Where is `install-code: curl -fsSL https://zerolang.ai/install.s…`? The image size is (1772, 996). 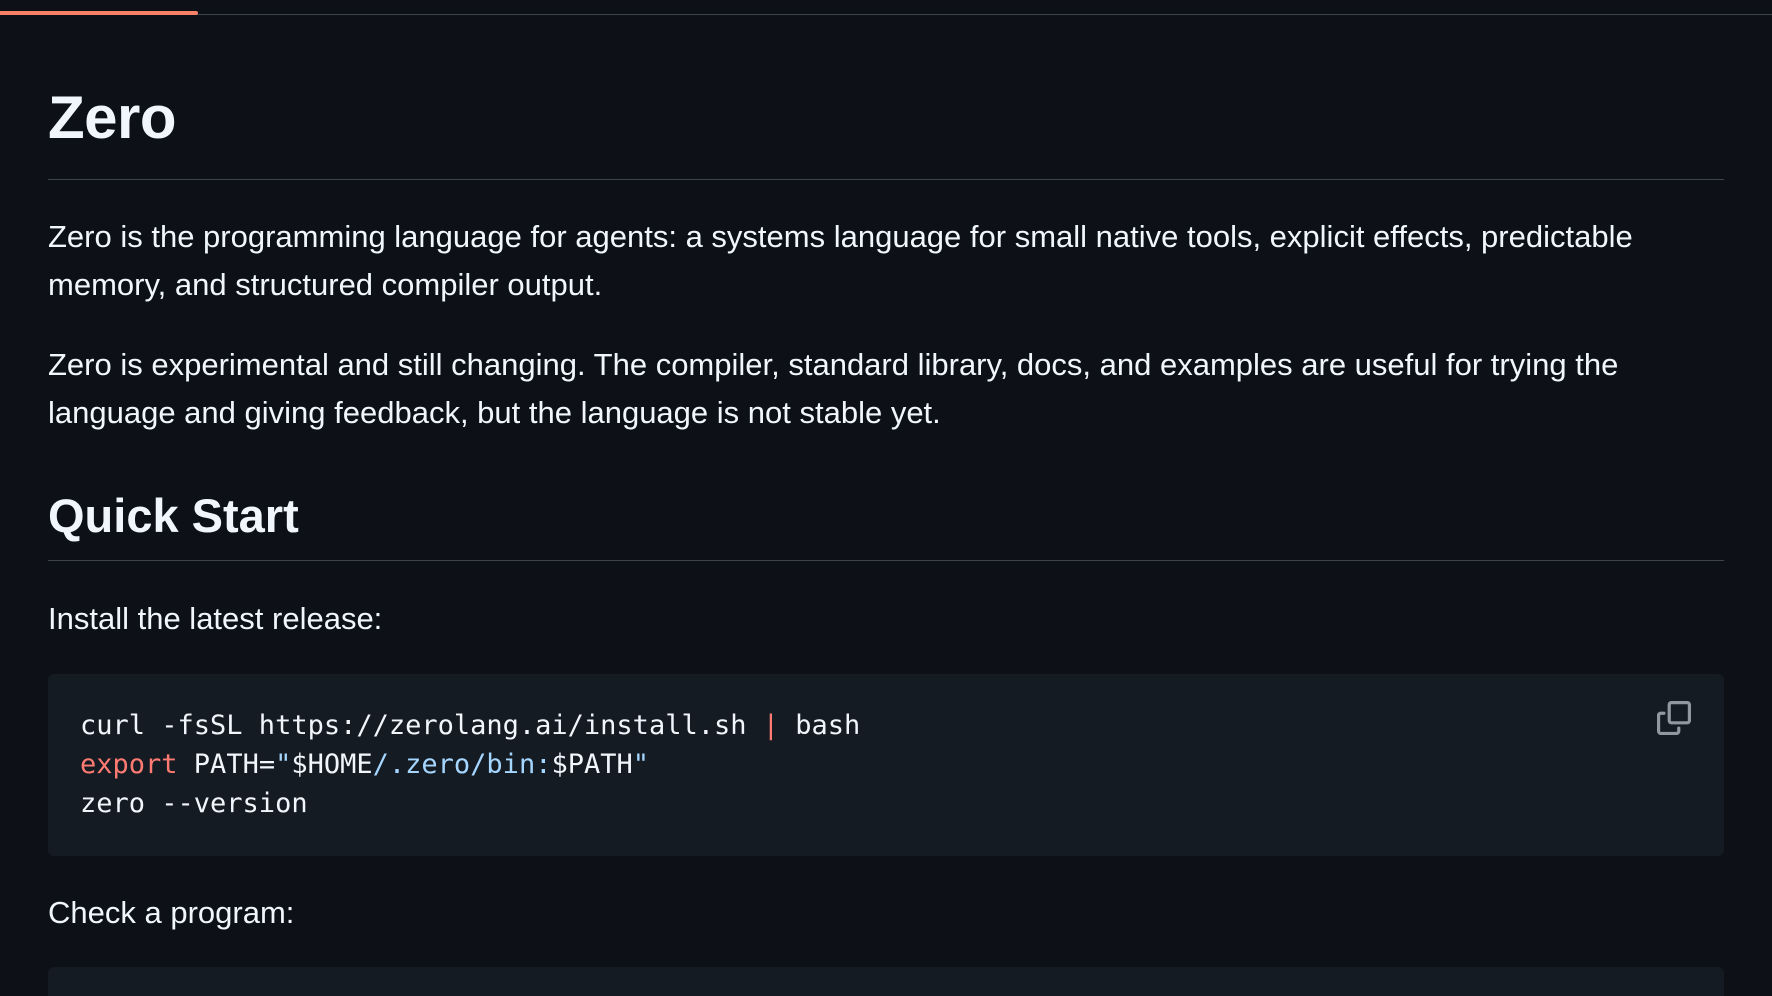
install-code: curl -fsSL https://zerolang.ai/install.s… is located at coordinates (470, 764).